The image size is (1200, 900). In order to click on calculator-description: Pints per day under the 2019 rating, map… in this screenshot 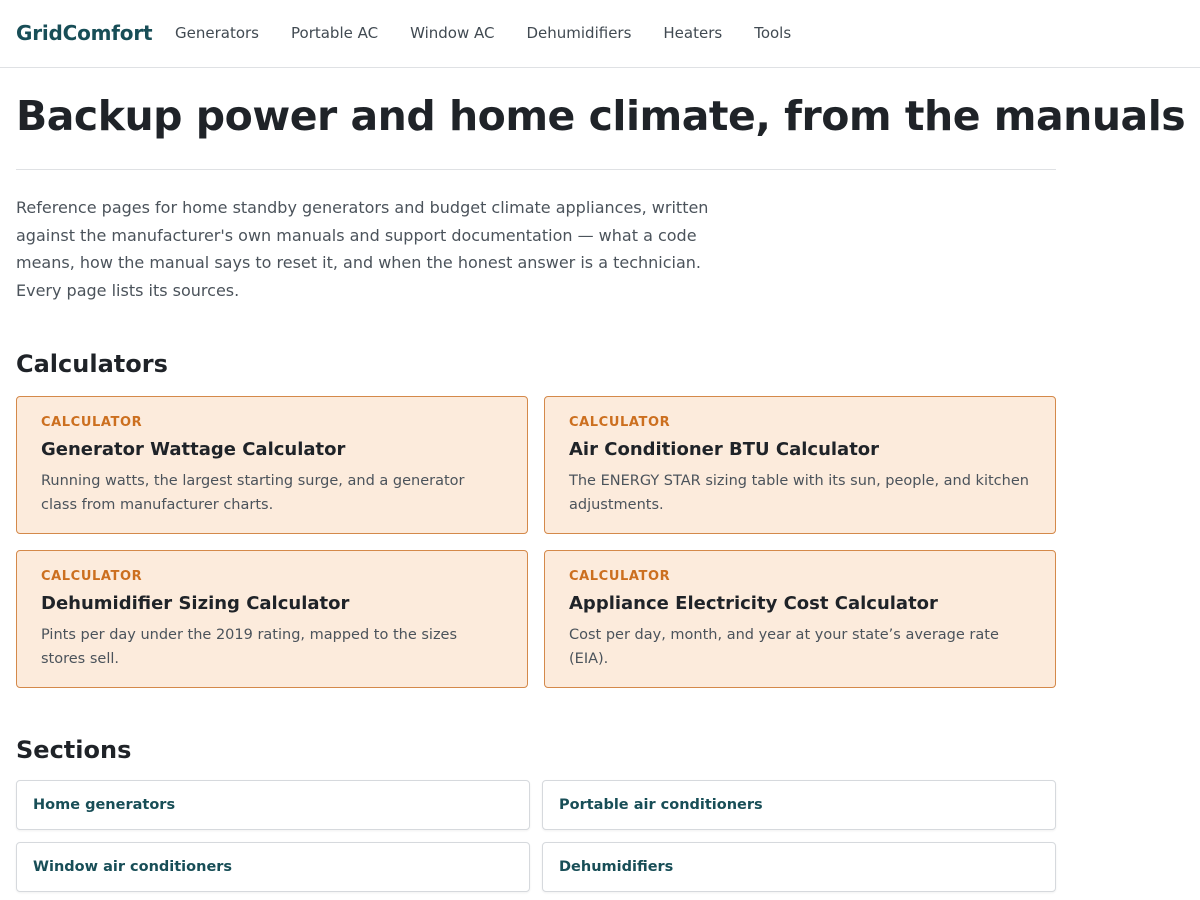, I will do `click(249, 647)`.